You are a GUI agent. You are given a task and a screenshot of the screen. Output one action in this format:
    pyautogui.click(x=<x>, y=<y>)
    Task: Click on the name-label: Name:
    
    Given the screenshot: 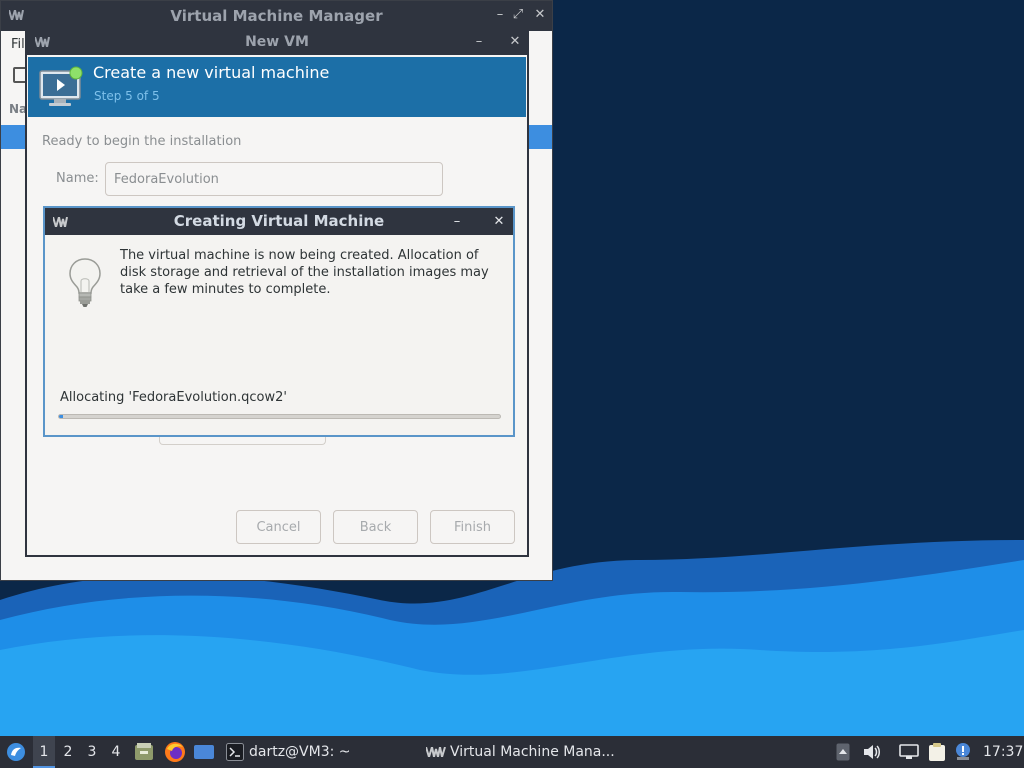 What is the action you would take?
    pyautogui.click(x=77, y=178)
    